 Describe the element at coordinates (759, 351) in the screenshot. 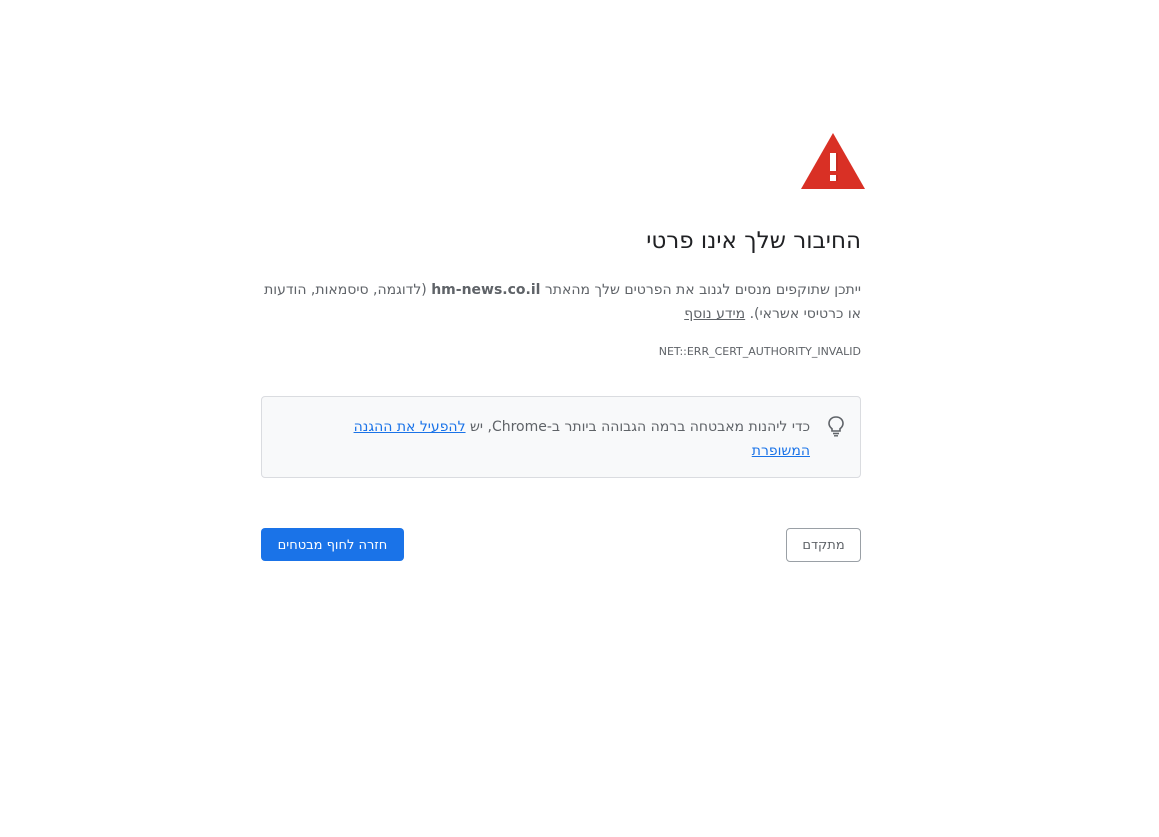

I see `error-code: NET::ERR_CERT_AUTHORITY_INVALID` at that location.